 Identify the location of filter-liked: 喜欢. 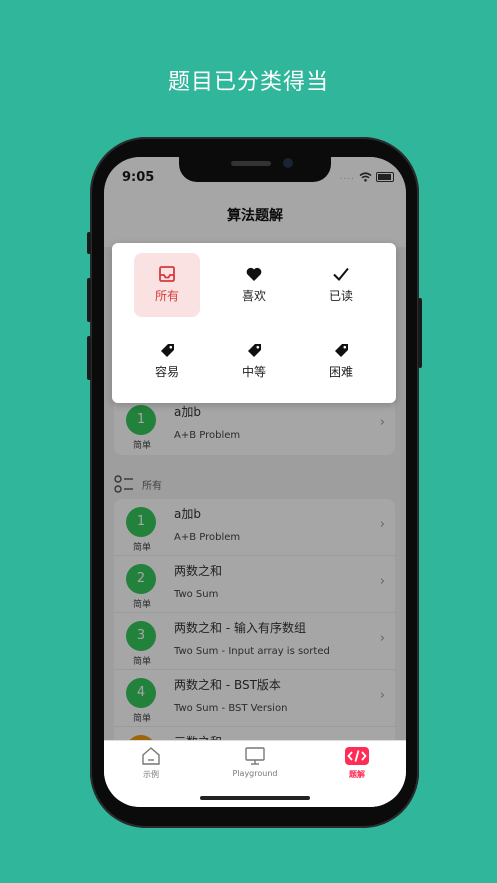
(254, 285).